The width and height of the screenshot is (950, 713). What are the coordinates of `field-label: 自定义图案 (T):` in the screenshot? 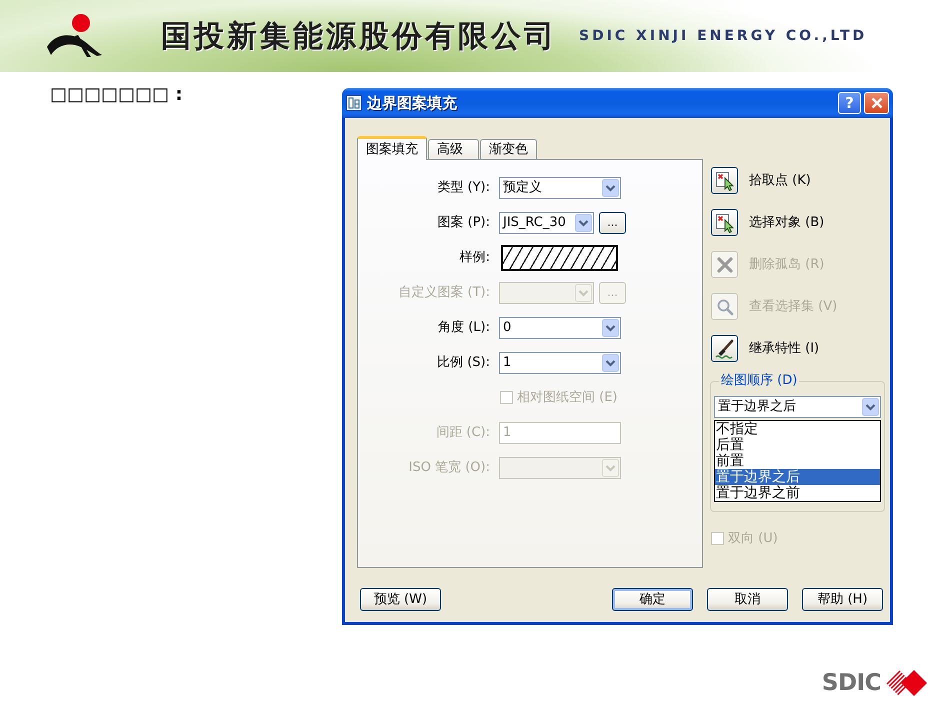 It's located at (443, 293).